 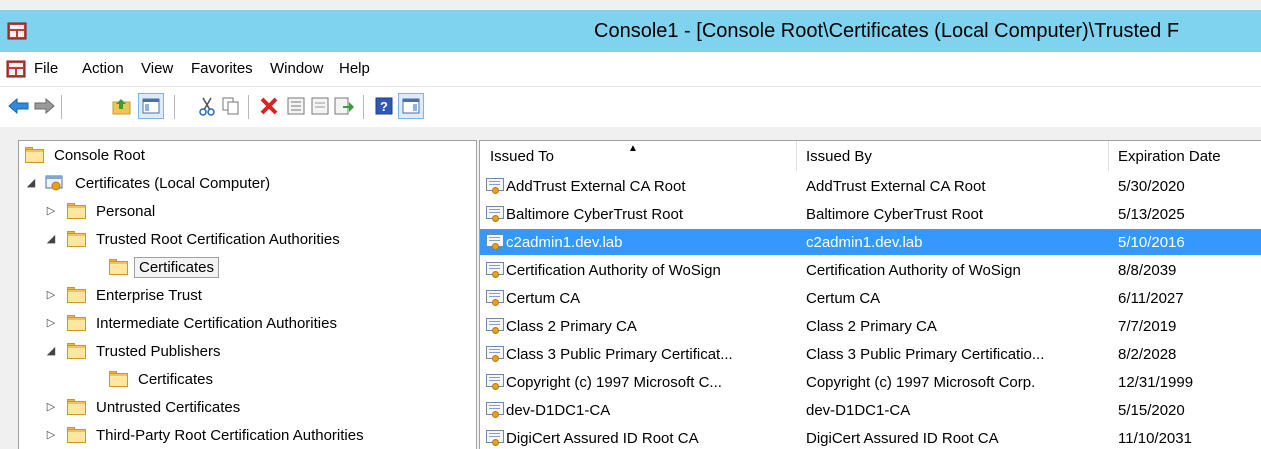 I want to click on cell-expiration-date: 5/30/2020, so click(x=1151, y=186).